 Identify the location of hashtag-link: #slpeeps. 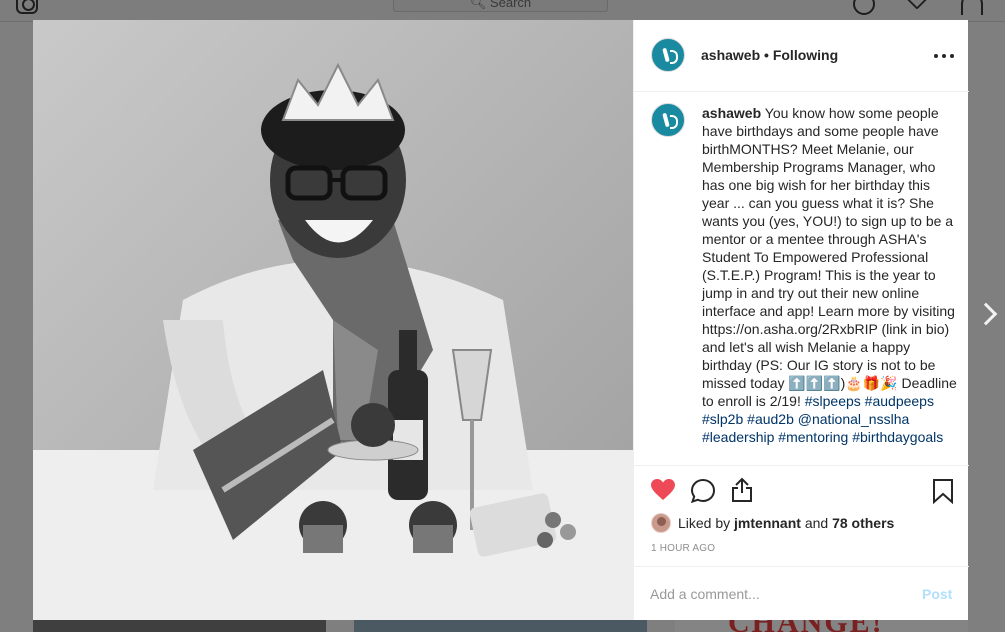
(833, 401).